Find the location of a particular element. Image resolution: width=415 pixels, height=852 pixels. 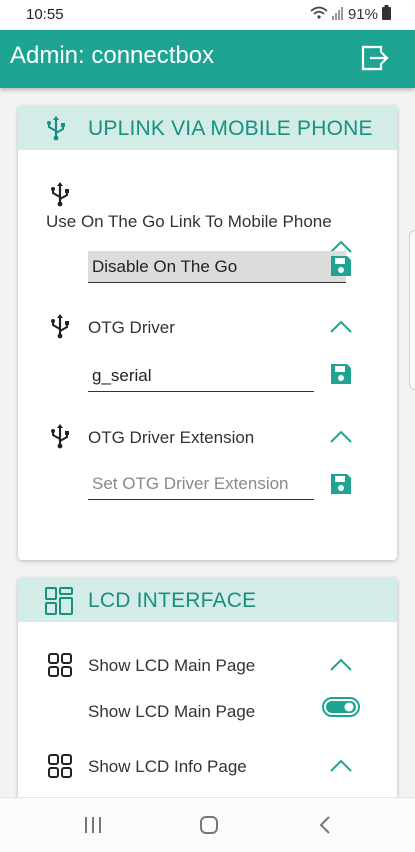

signal-icon is located at coordinates (337, 15).